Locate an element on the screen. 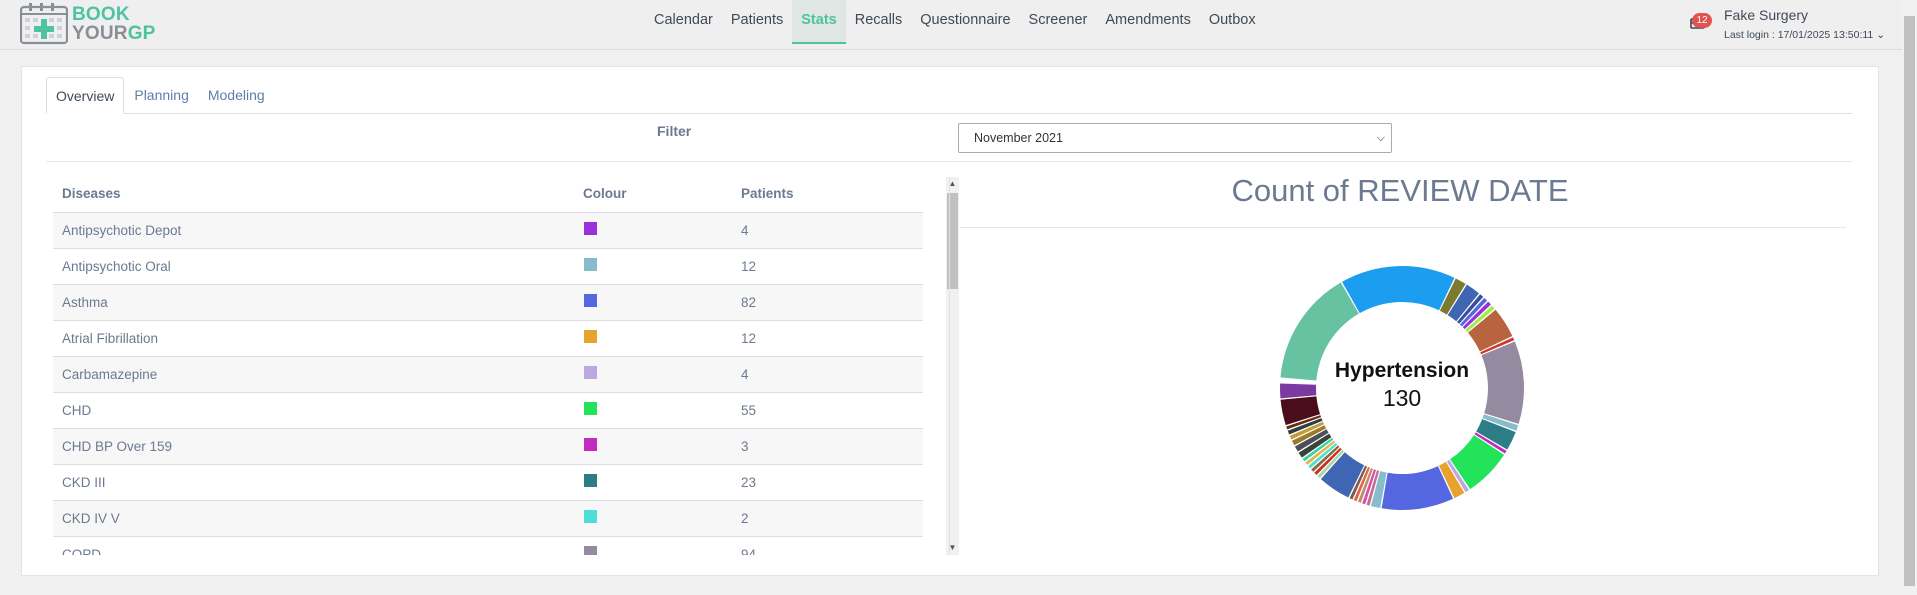 This screenshot has height=595, width=1917. logo-text: BOOK YOURGP is located at coordinates (114, 24).